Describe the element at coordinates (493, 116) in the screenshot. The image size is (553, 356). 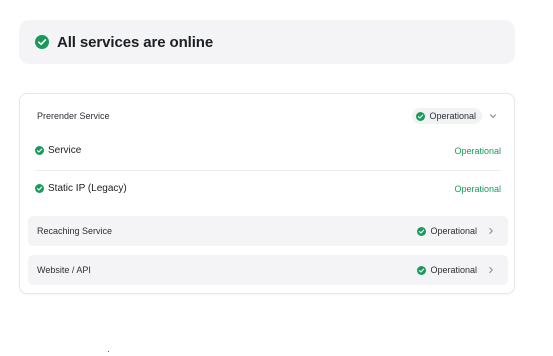
I see `chevron-down-icon` at that location.